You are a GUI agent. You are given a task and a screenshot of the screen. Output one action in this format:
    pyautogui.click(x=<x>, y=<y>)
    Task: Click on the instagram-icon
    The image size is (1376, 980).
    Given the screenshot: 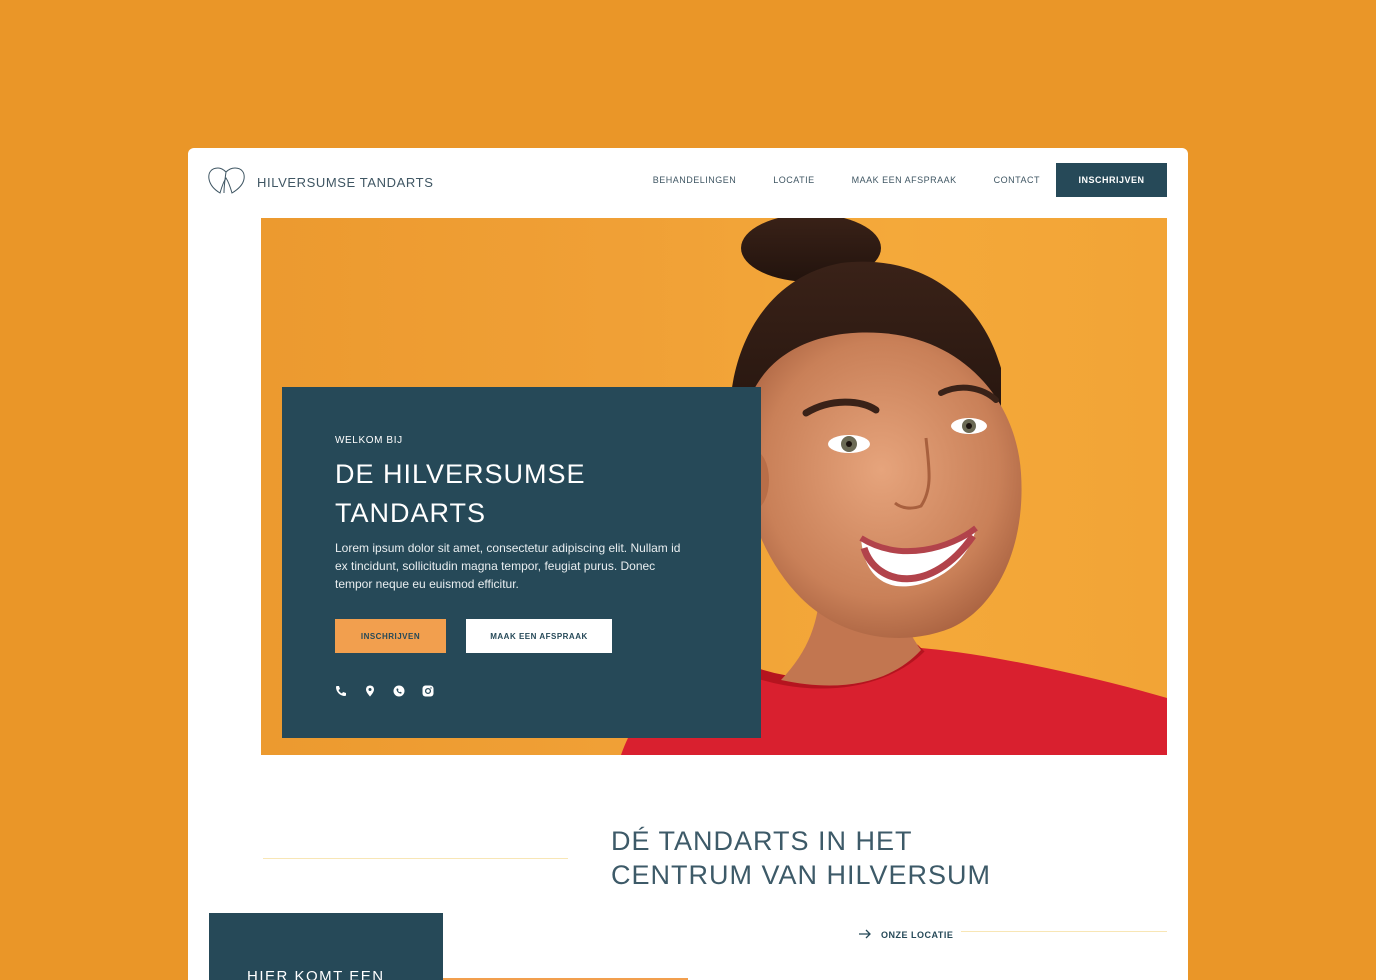 What is the action you would take?
    pyautogui.click(x=428, y=691)
    